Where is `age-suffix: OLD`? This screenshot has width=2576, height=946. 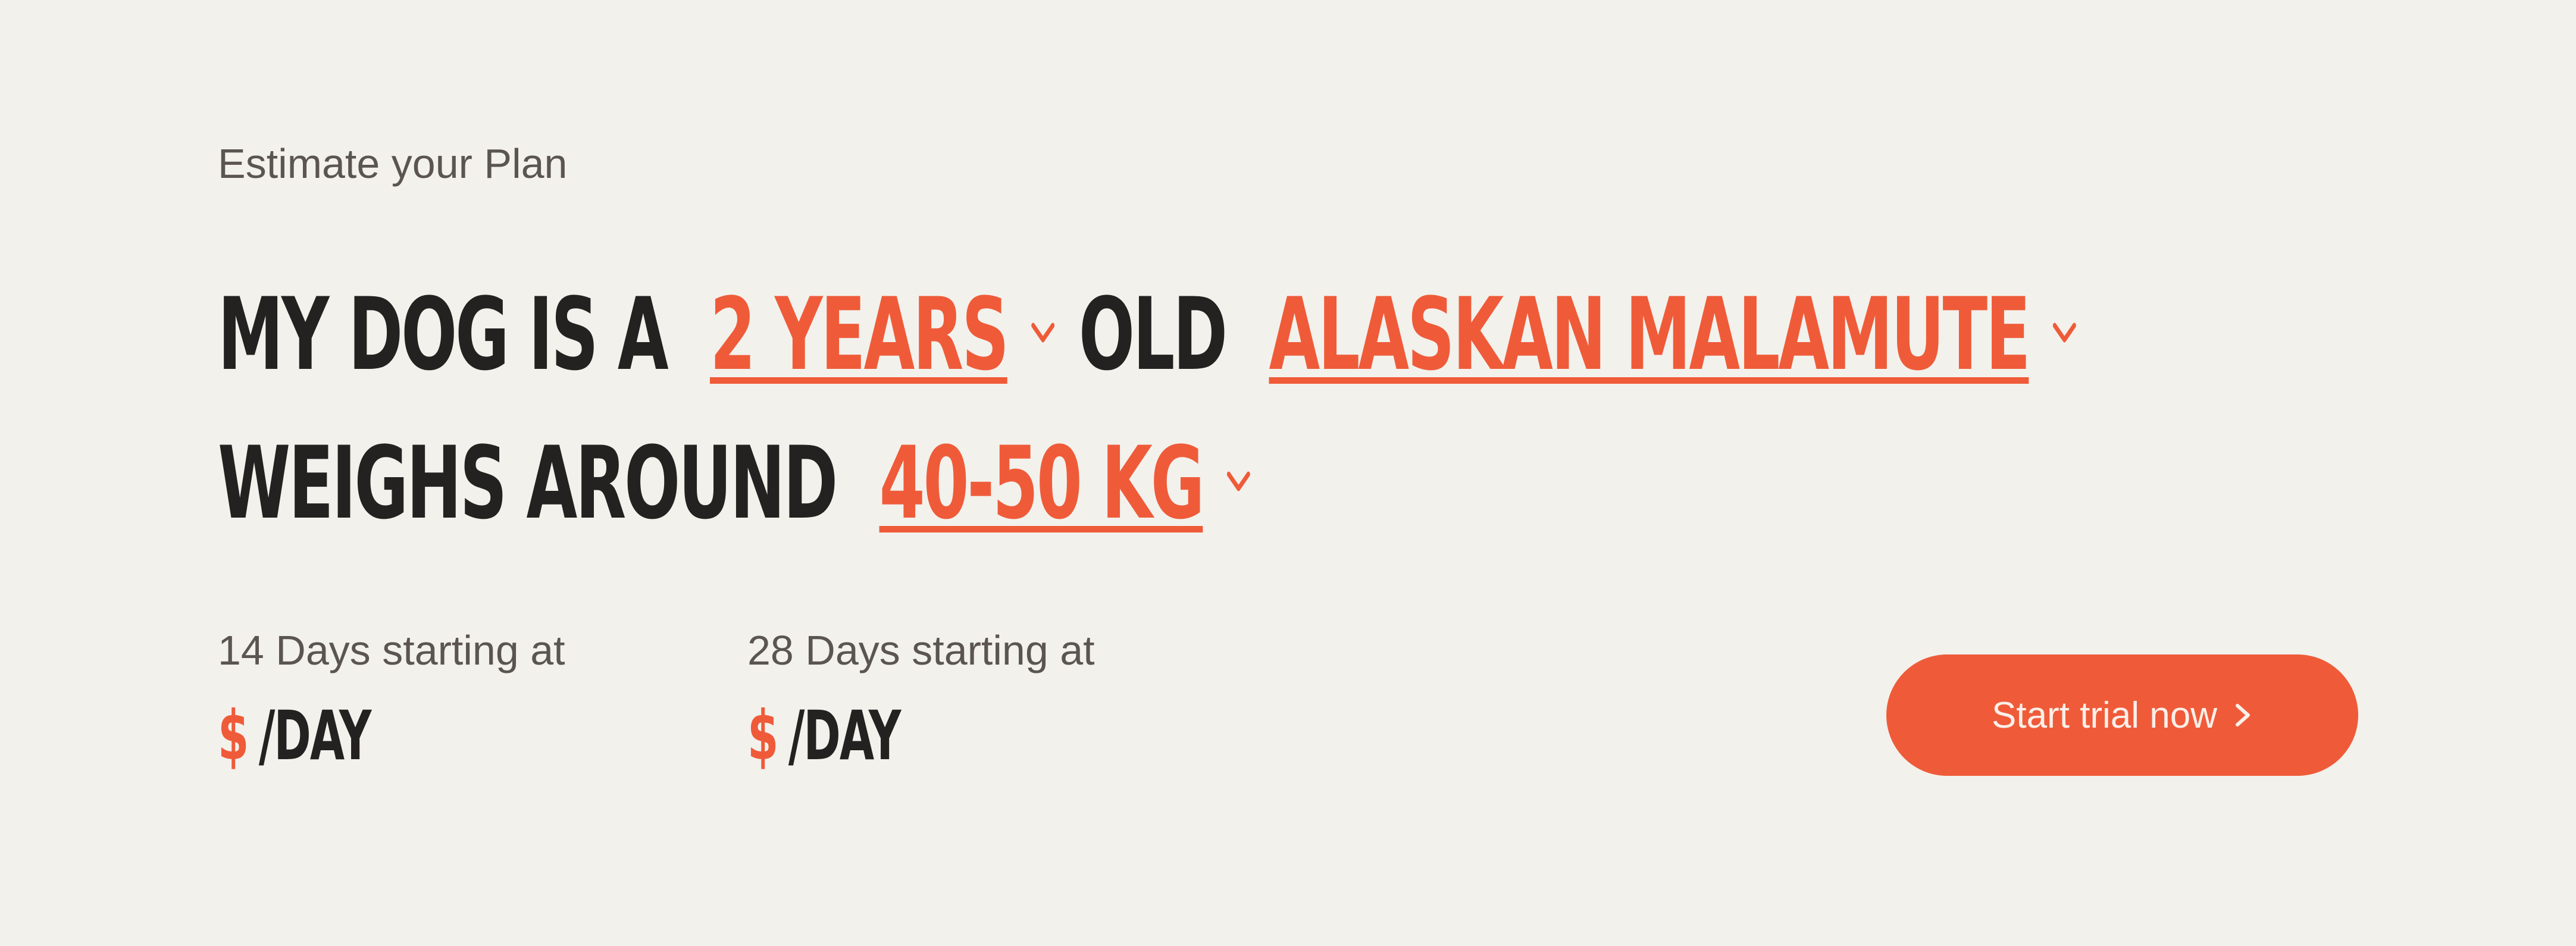
age-suffix: OLD is located at coordinates (1153, 334).